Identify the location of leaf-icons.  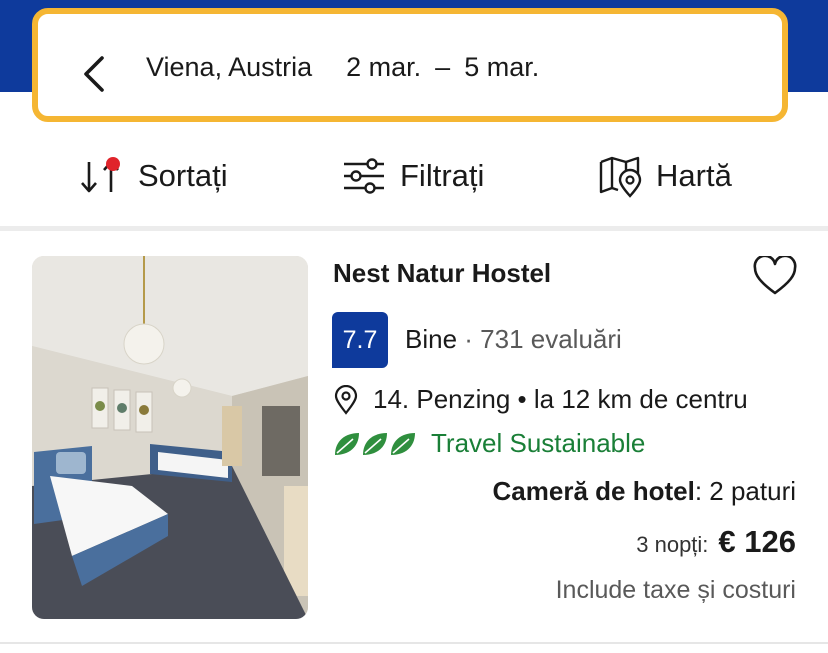
(375, 444).